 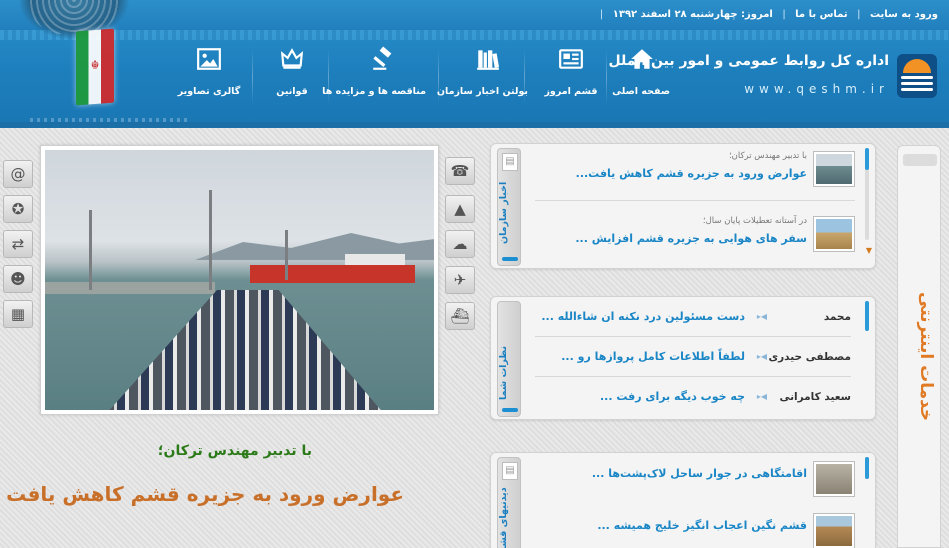 What do you see at coordinates (837, 317) in the screenshot?
I see `commenter-name: محمد` at bounding box center [837, 317].